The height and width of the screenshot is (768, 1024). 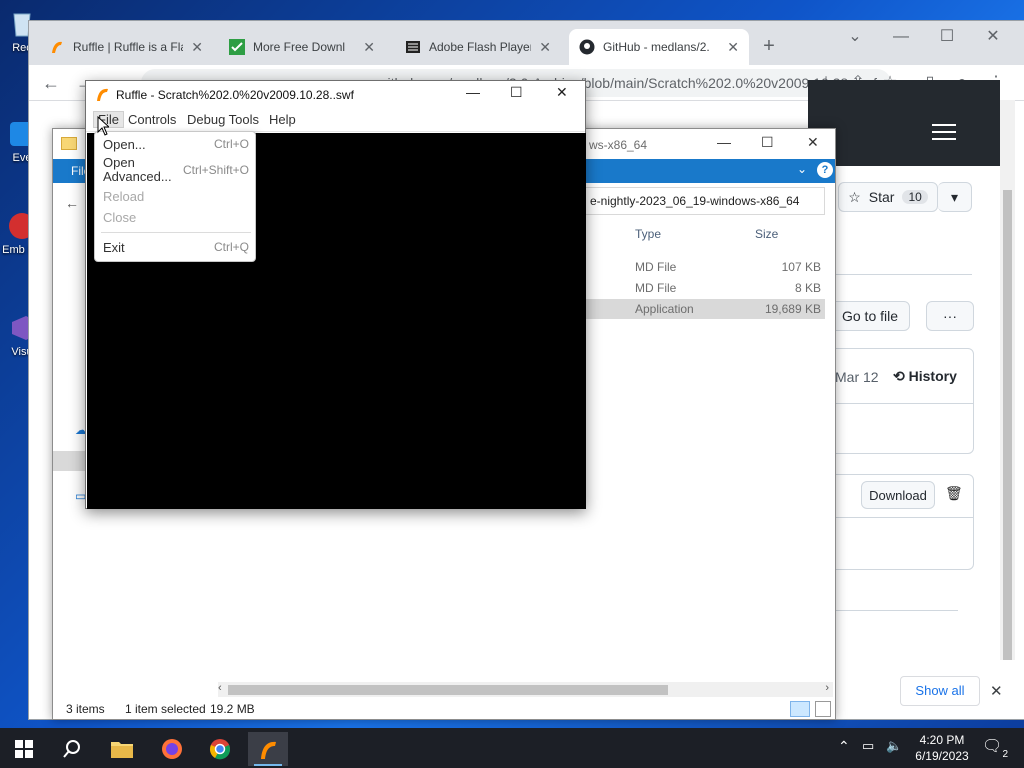 I want to click on menu-item-shortcut: Ctrl+Q, so click(x=231, y=247).